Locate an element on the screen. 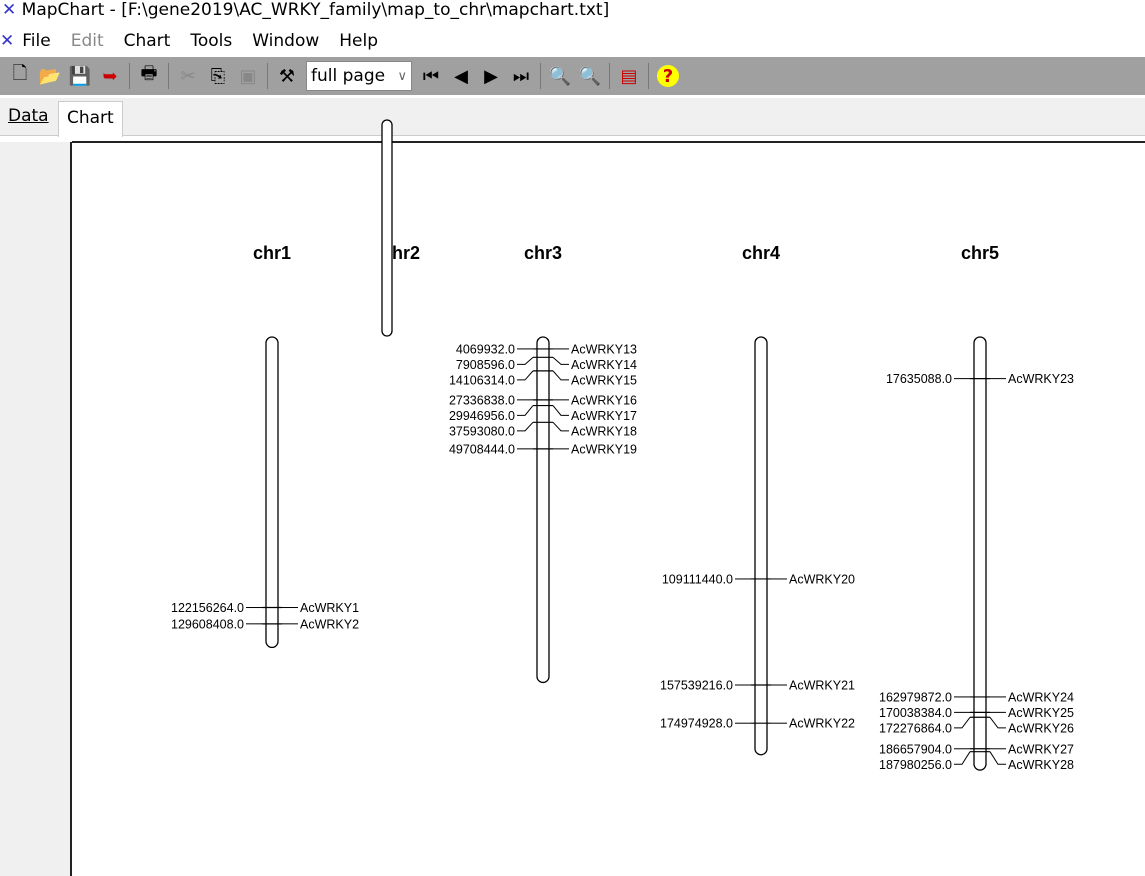 The width and height of the screenshot is (1145, 876). gene-position-label: 186657904.0 is located at coordinates (915, 749).